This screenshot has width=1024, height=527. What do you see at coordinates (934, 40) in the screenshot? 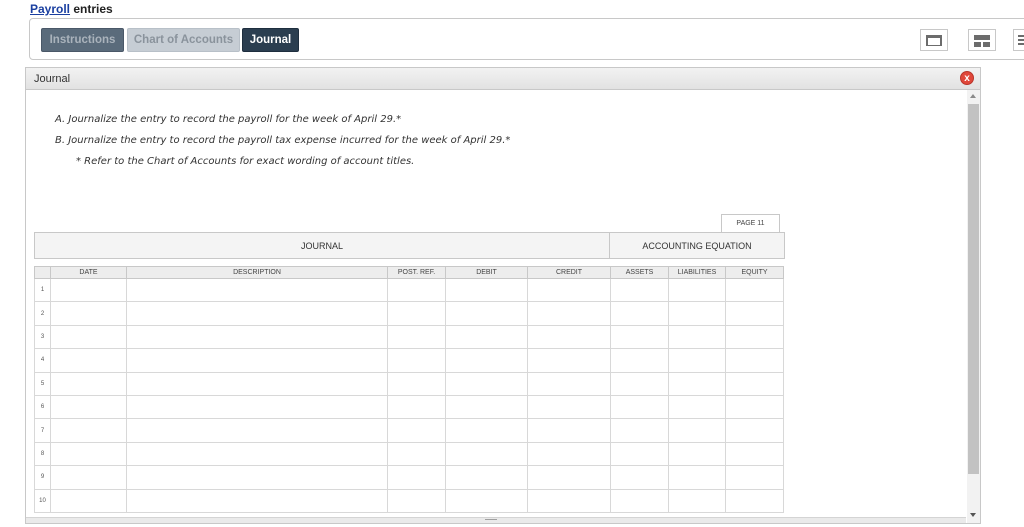
I see `layout-single-icon` at bounding box center [934, 40].